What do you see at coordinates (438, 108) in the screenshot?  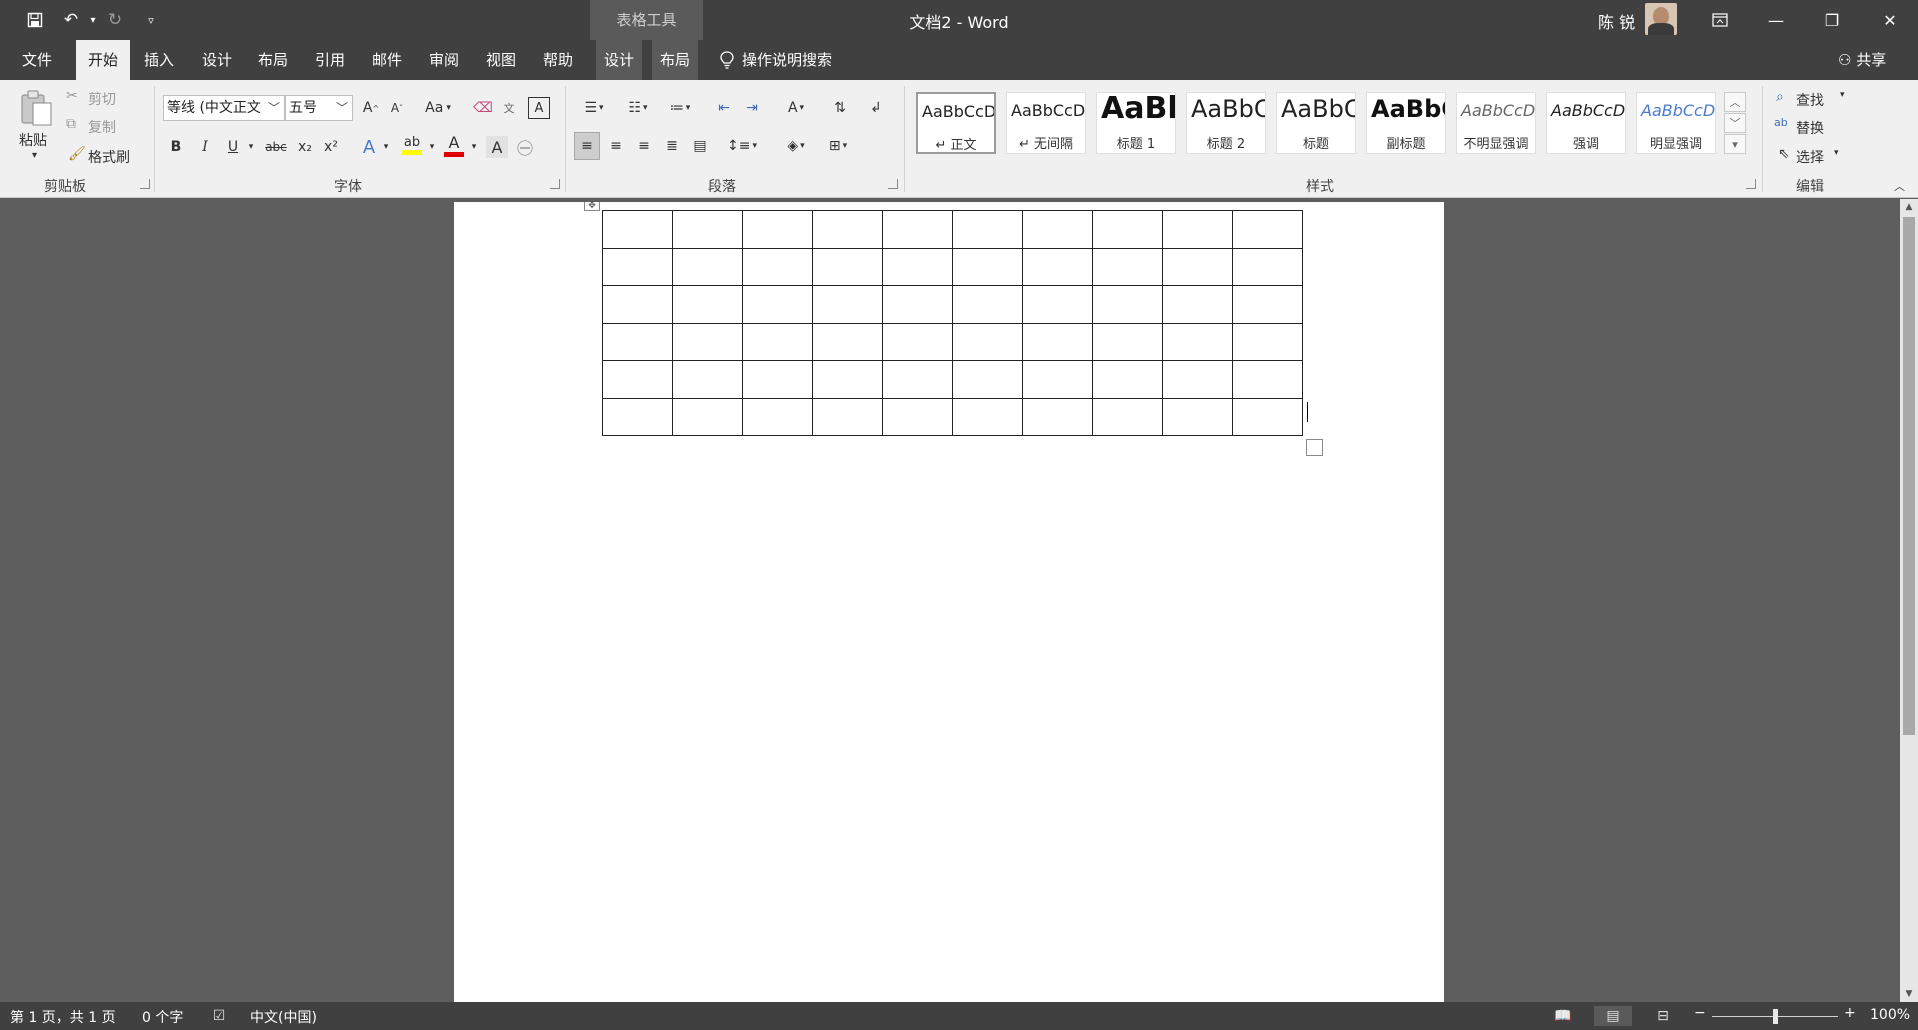 I see `change-case-button: Aa ▾` at bounding box center [438, 108].